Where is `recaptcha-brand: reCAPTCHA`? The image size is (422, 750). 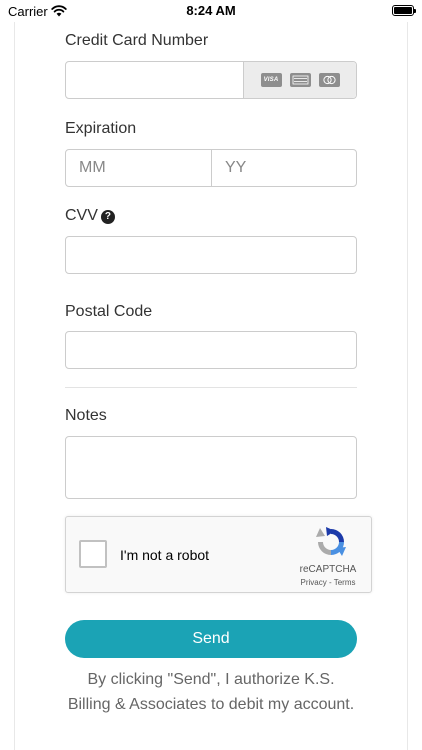
recaptcha-brand: reCAPTCHA is located at coordinates (328, 569).